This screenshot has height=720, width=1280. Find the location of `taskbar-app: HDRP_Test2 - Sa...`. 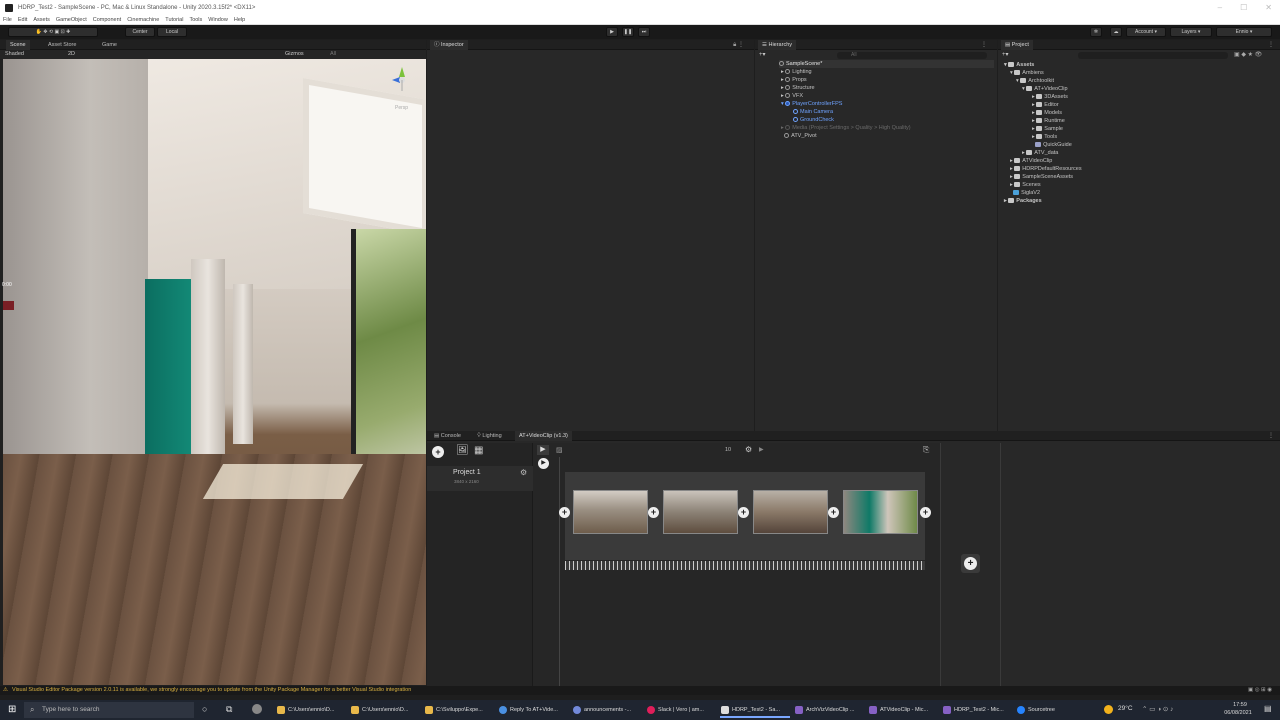

taskbar-app: HDRP_Test2 - Sa... is located at coordinates (755, 710).